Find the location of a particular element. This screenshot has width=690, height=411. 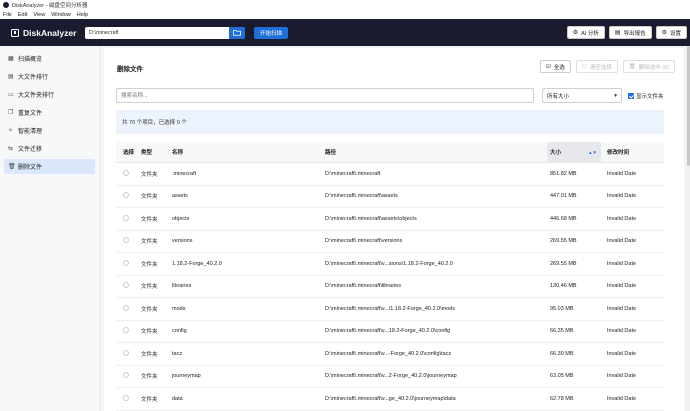

start-scan-button: 开始扫描 is located at coordinates (271, 32).